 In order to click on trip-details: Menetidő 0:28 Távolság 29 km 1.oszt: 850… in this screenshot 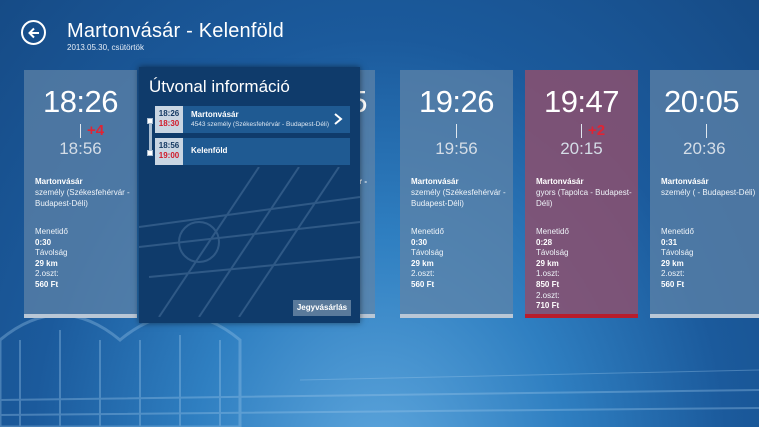, I will do `click(552, 269)`.